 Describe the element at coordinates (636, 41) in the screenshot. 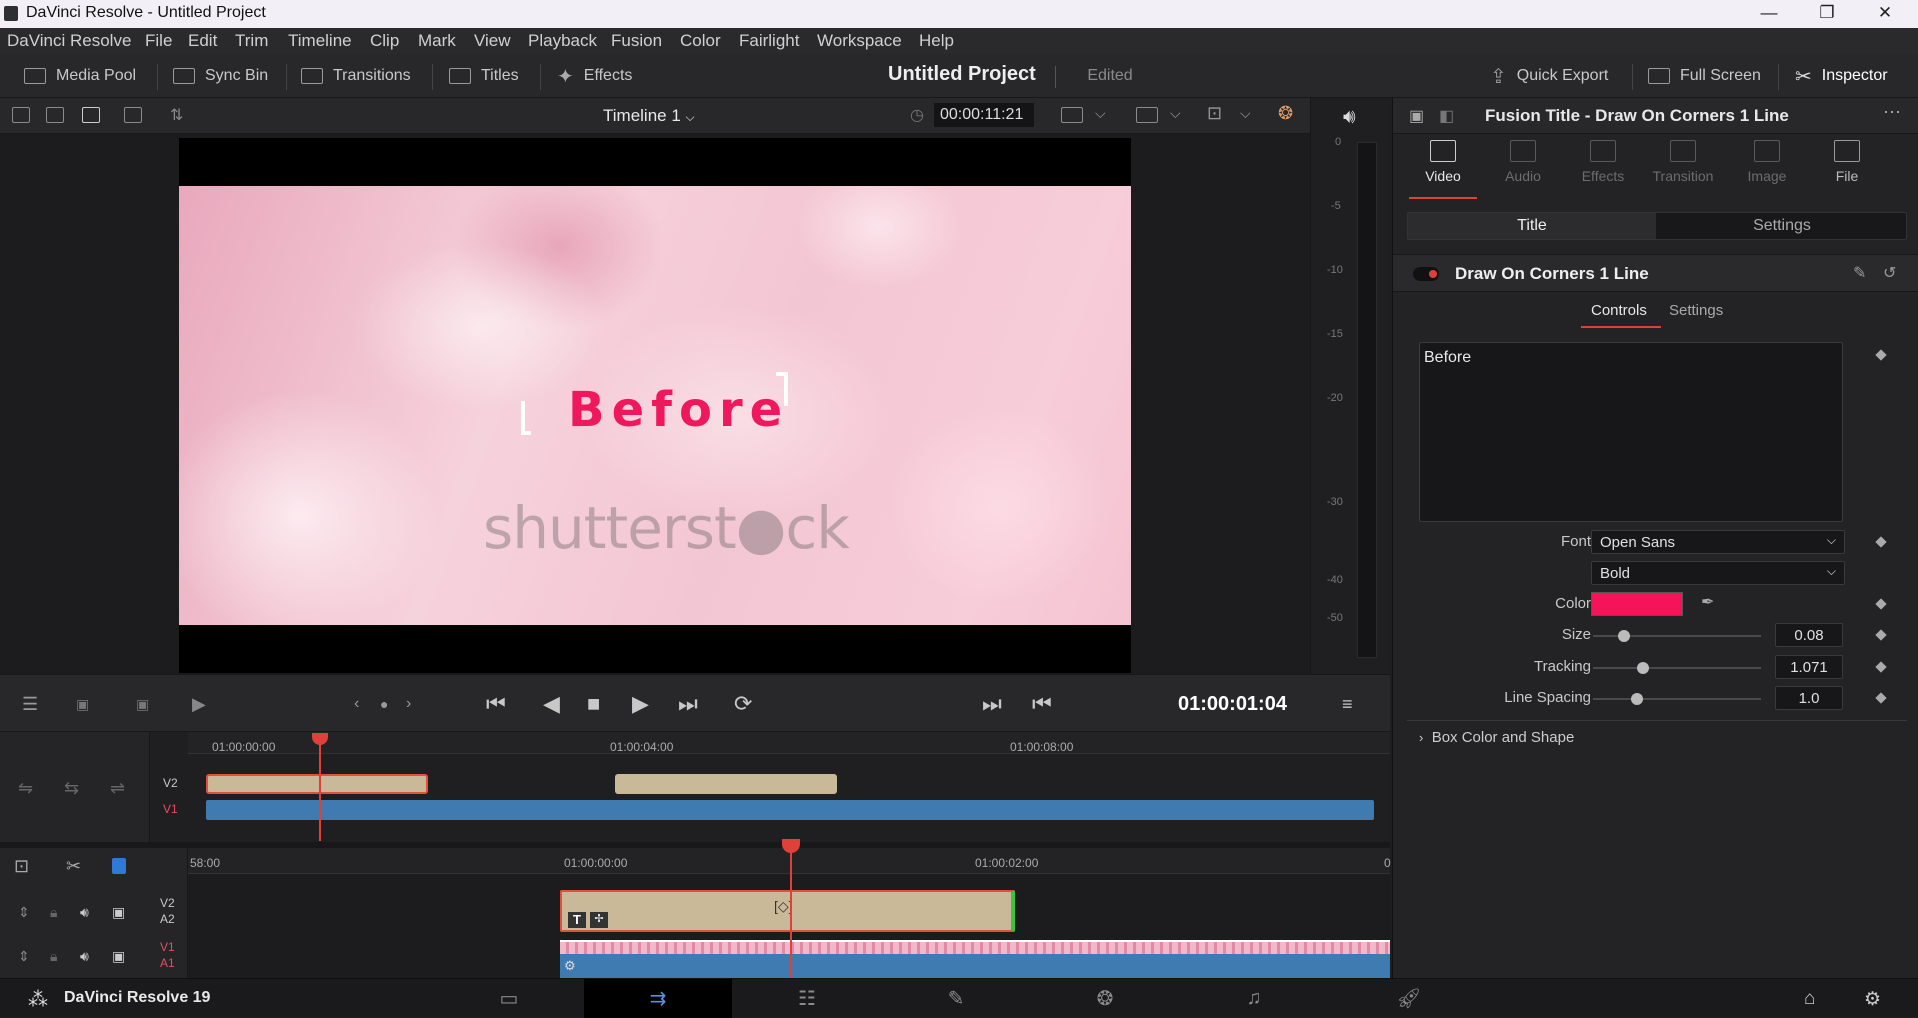

I see `menu-fusion: Fusion` at that location.